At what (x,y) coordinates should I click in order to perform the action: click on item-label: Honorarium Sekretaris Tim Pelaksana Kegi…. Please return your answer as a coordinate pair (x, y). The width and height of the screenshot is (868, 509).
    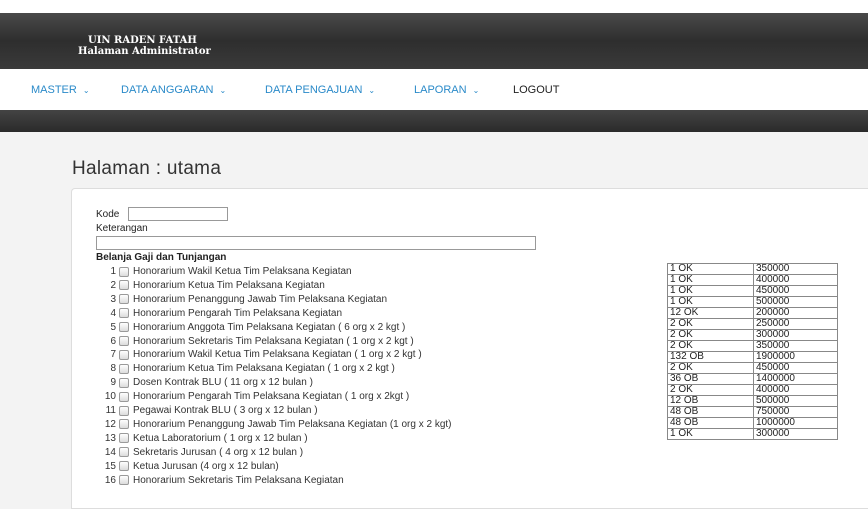
    Looking at the image, I should click on (238, 480).